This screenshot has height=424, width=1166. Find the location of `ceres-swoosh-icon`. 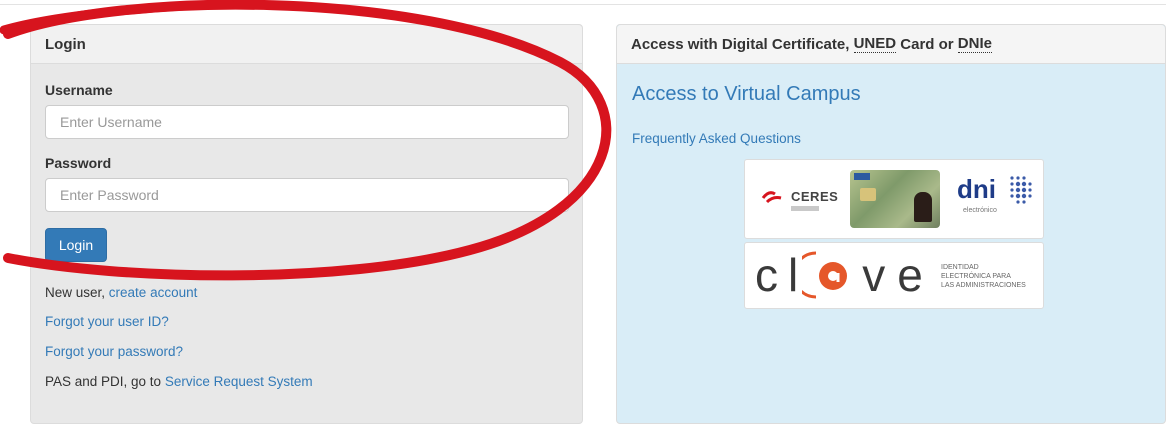

ceres-swoosh-icon is located at coordinates (771, 197).